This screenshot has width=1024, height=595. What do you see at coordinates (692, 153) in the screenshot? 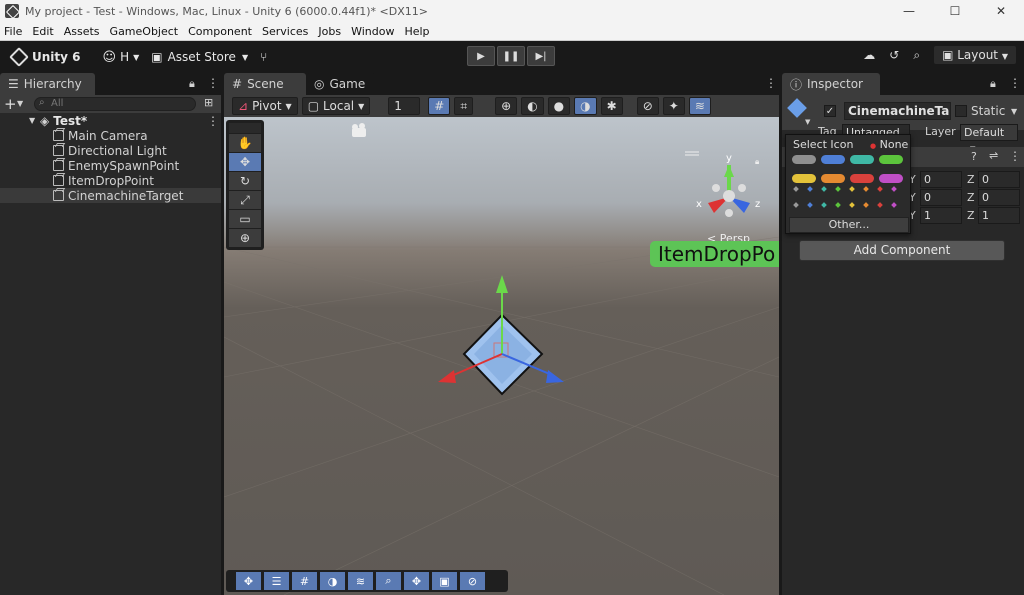
I see `hamburger-icon` at bounding box center [692, 153].